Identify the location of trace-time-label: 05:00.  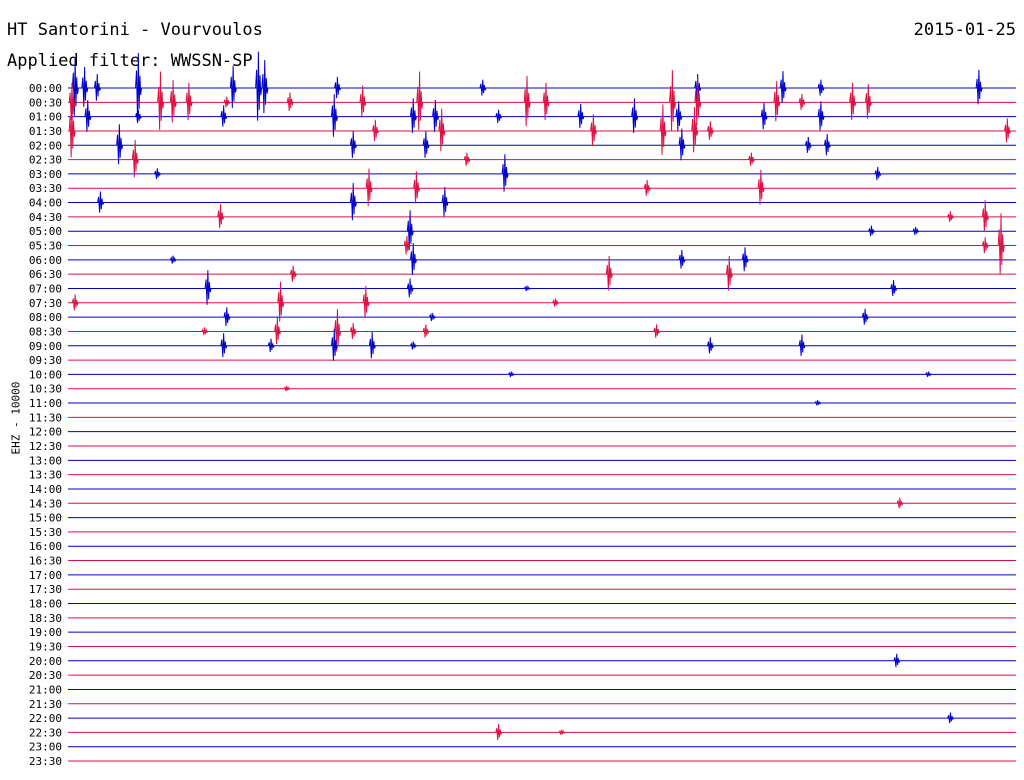
(45, 231).